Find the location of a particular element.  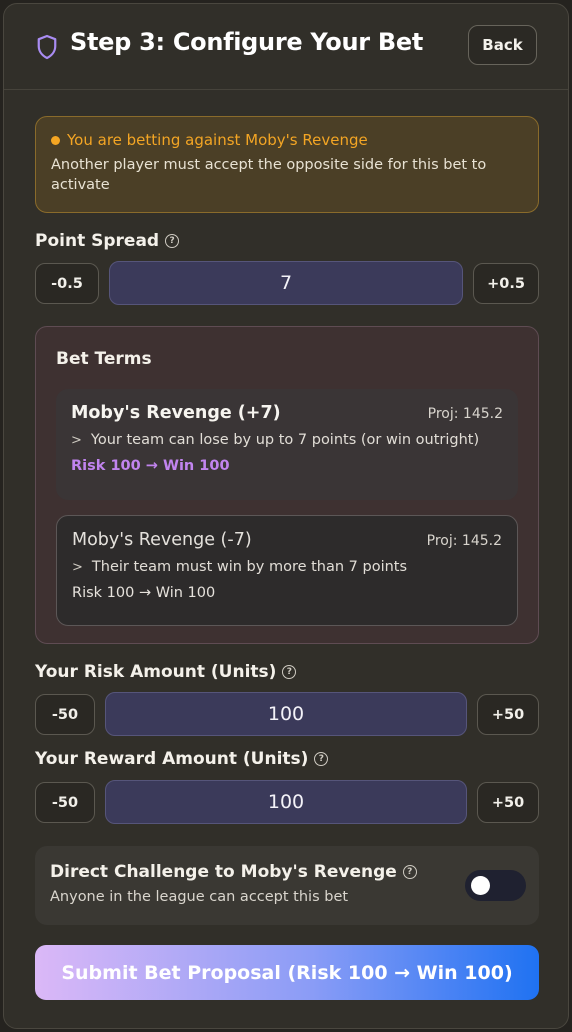

toggle-knob is located at coordinates (480, 885).